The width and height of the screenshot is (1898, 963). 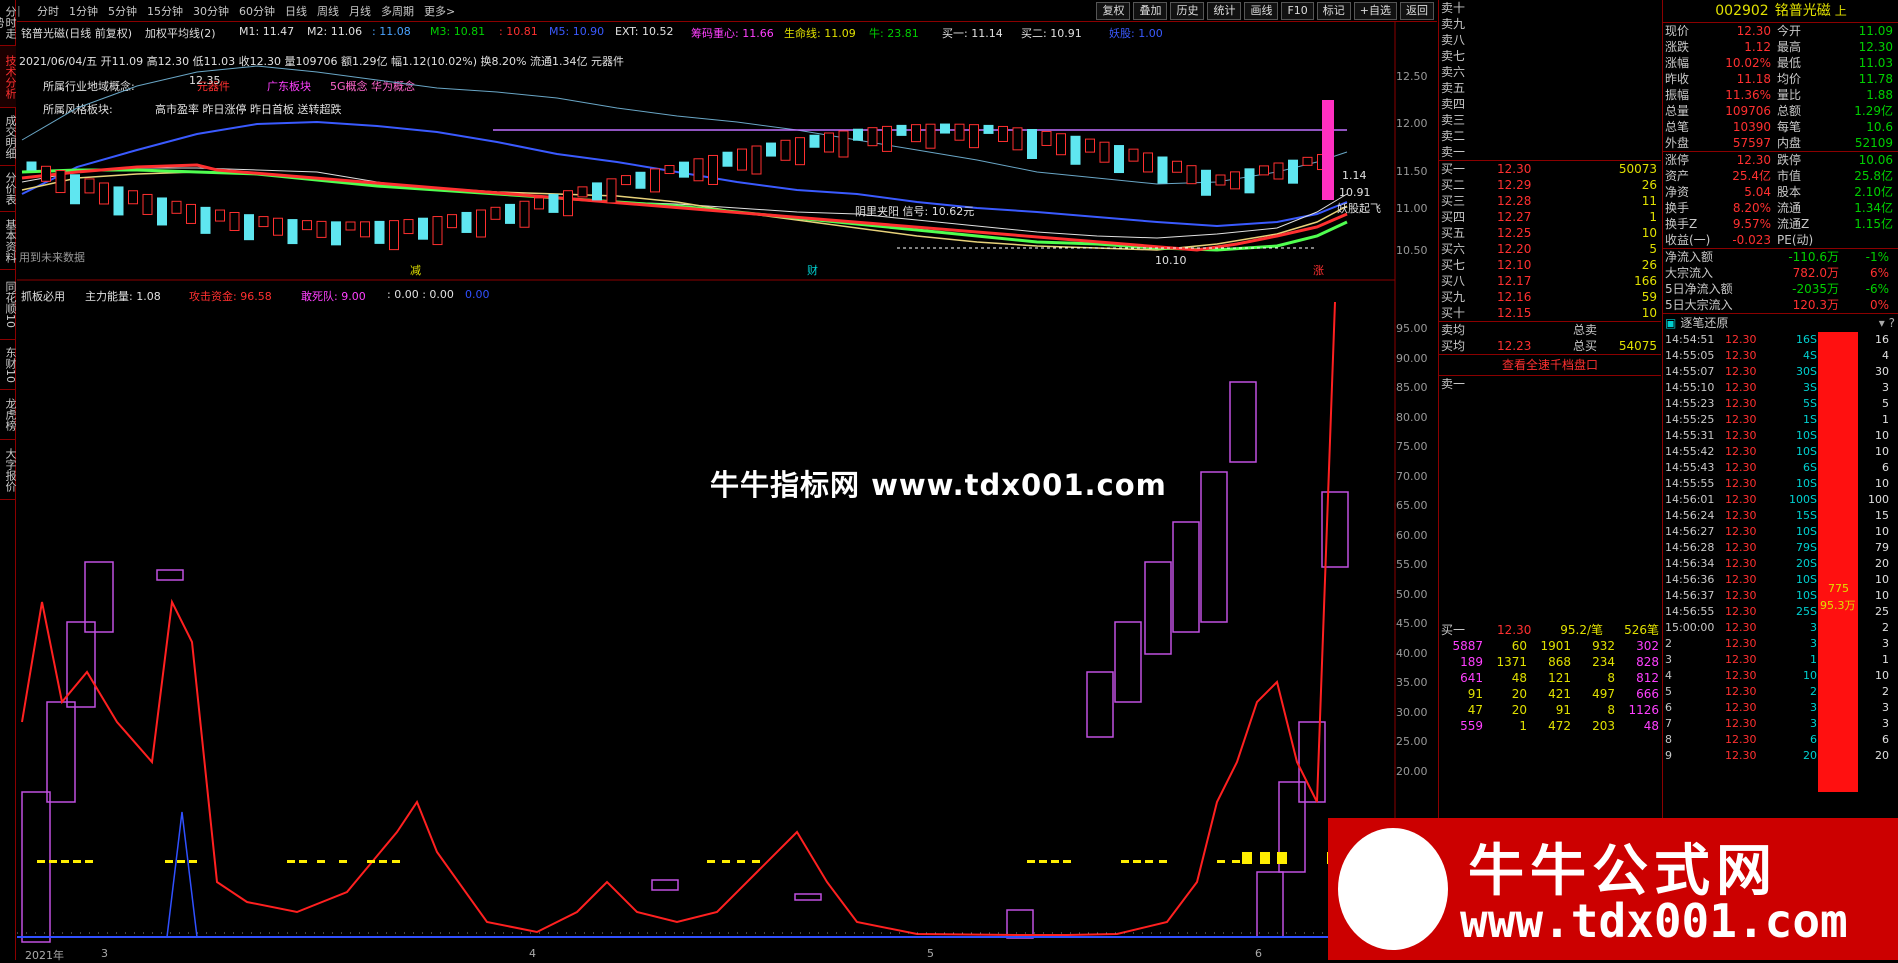 What do you see at coordinates (1550, 281) in the screenshot?
I see `buy-row: 买八 12.17 166` at bounding box center [1550, 281].